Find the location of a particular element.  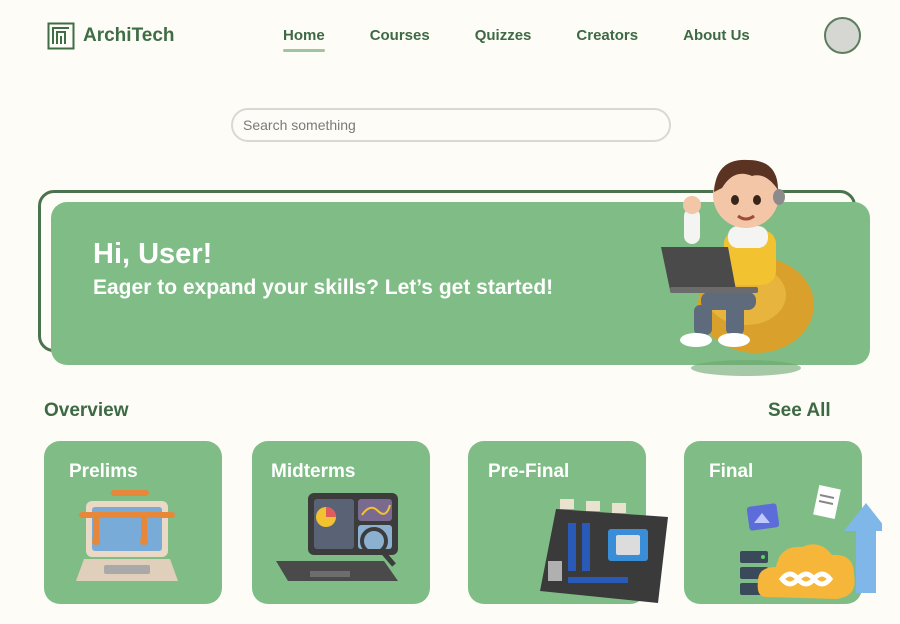

greeting-text: Hi, User! is located at coordinates (153, 254).